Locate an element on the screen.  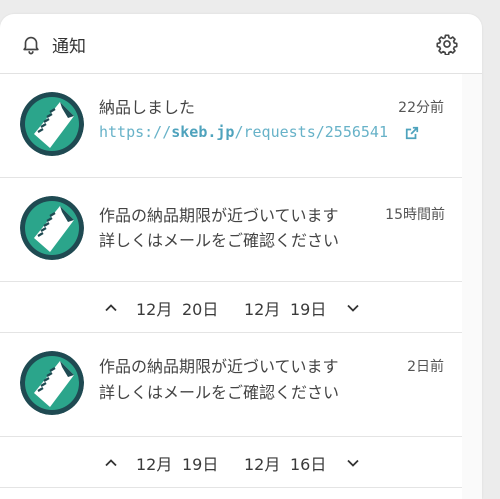
panel-header: 通知 is located at coordinates (241, 44).